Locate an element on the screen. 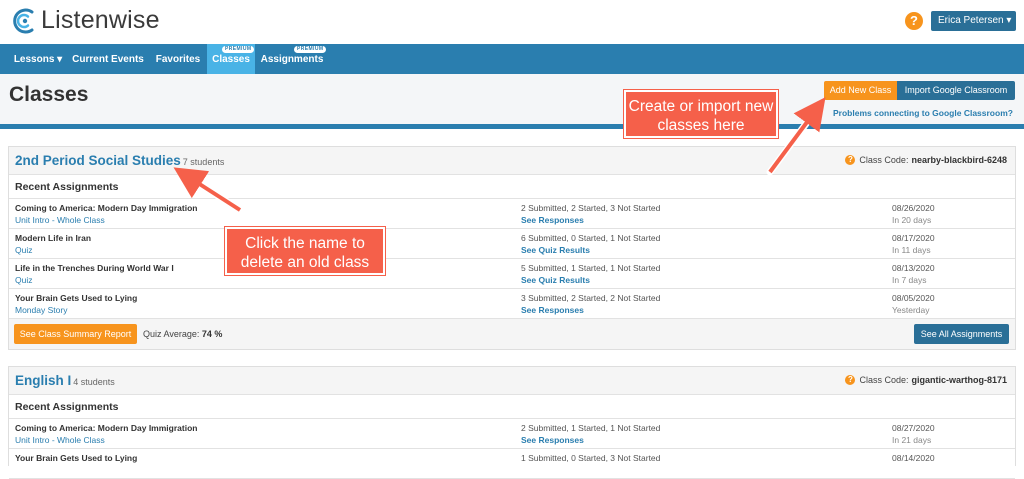  page-title: Classes is located at coordinates (49, 94).